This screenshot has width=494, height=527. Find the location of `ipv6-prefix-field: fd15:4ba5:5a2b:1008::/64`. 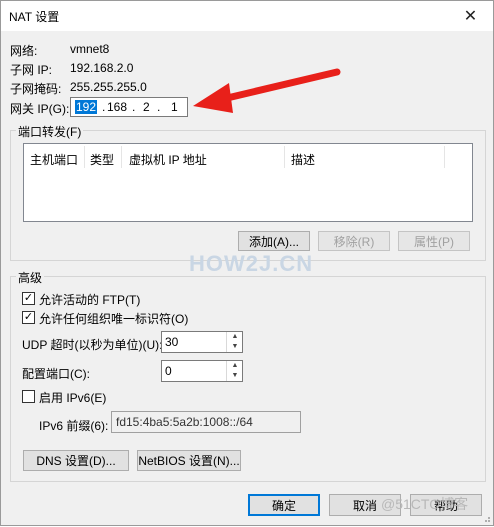

ipv6-prefix-field: fd15:4ba5:5a2b:1008::/64 is located at coordinates (206, 422).